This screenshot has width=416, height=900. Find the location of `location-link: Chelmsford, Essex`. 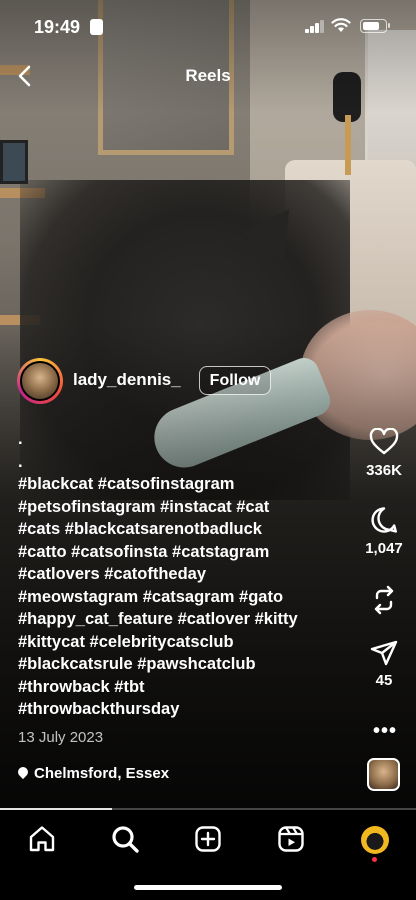

location-link: Chelmsford, Essex is located at coordinates (92, 773).